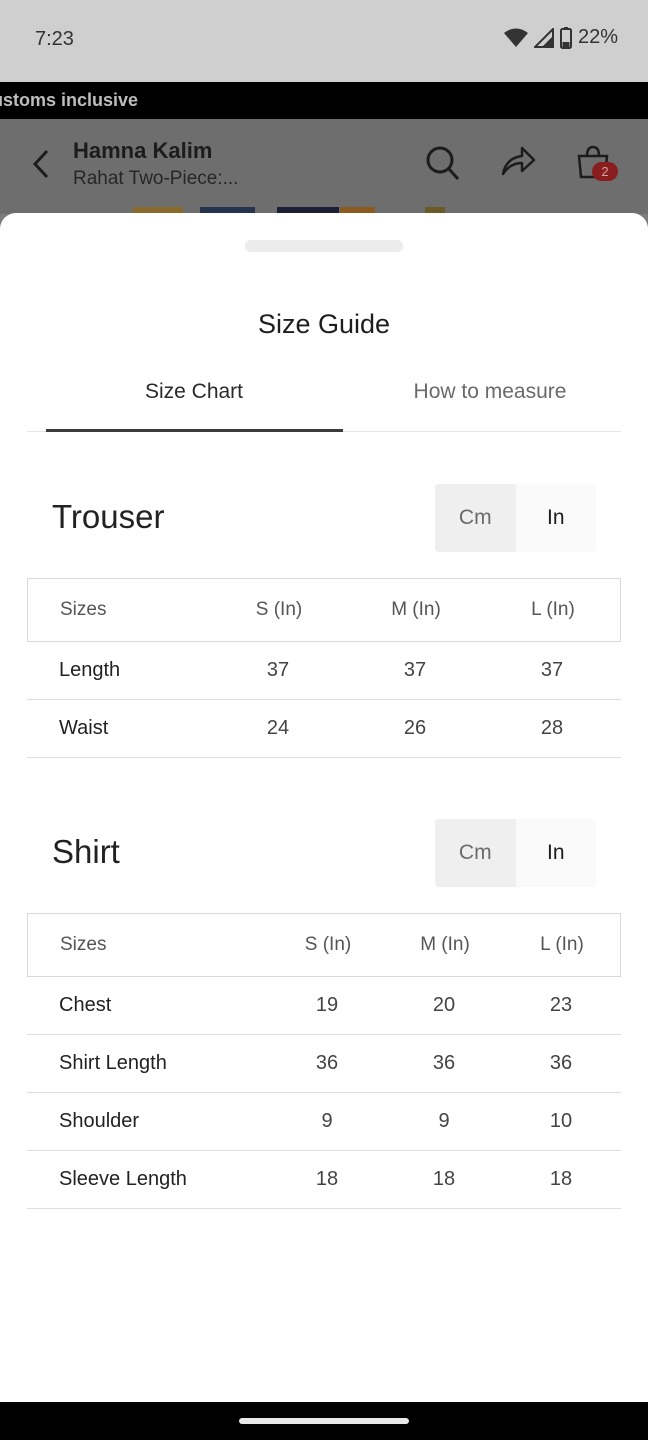  Describe the element at coordinates (194, 392) in the screenshot. I see `tab-size-chart: Size Chart` at that location.